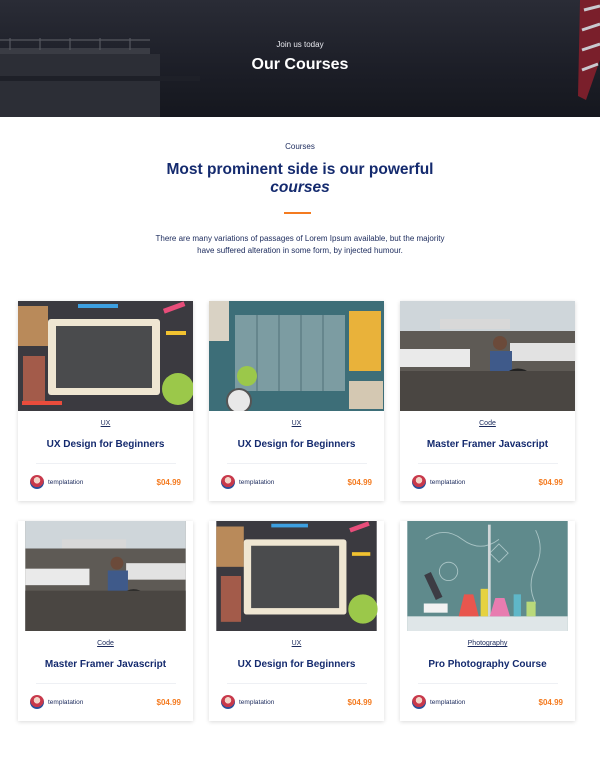 The width and height of the screenshot is (600, 774). What do you see at coordinates (300, 169) in the screenshot?
I see `heading-line-1: Most prominent side is our powerful` at bounding box center [300, 169].